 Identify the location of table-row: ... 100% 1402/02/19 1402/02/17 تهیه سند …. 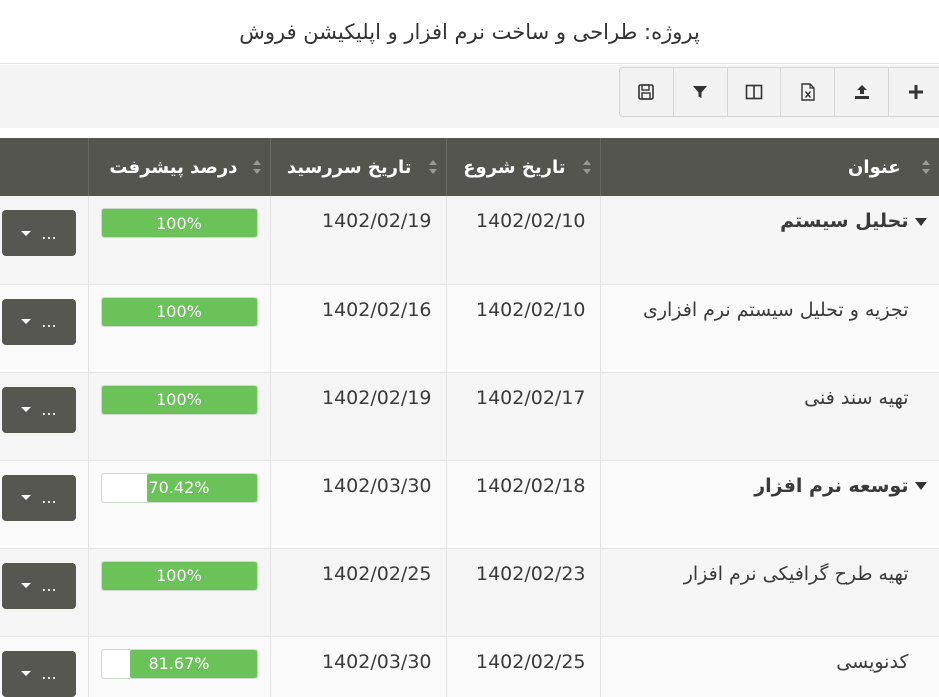
(469, 416).